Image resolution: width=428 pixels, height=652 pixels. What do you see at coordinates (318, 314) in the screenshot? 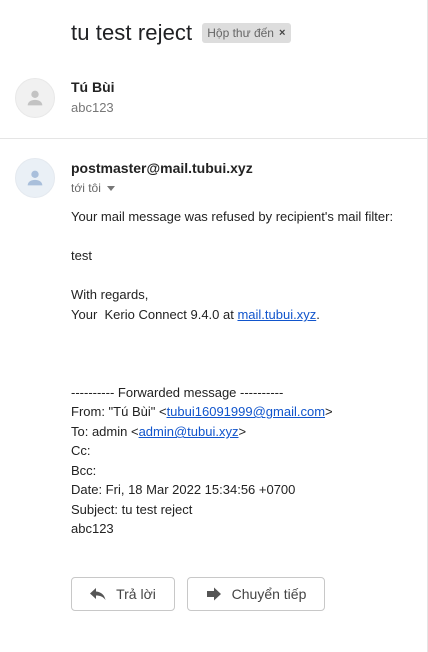
I see `signature-suffix: .` at bounding box center [318, 314].